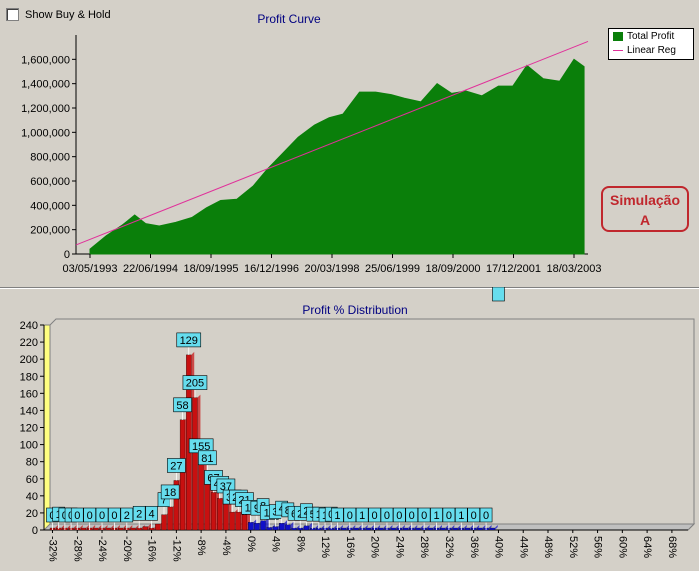 The width and height of the screenshot is (699, 571). What do you see at coordinates (300, 544) in the screenshot?
I see `distribution-x-tick-label: 8%` at bounding box center [300, 544].